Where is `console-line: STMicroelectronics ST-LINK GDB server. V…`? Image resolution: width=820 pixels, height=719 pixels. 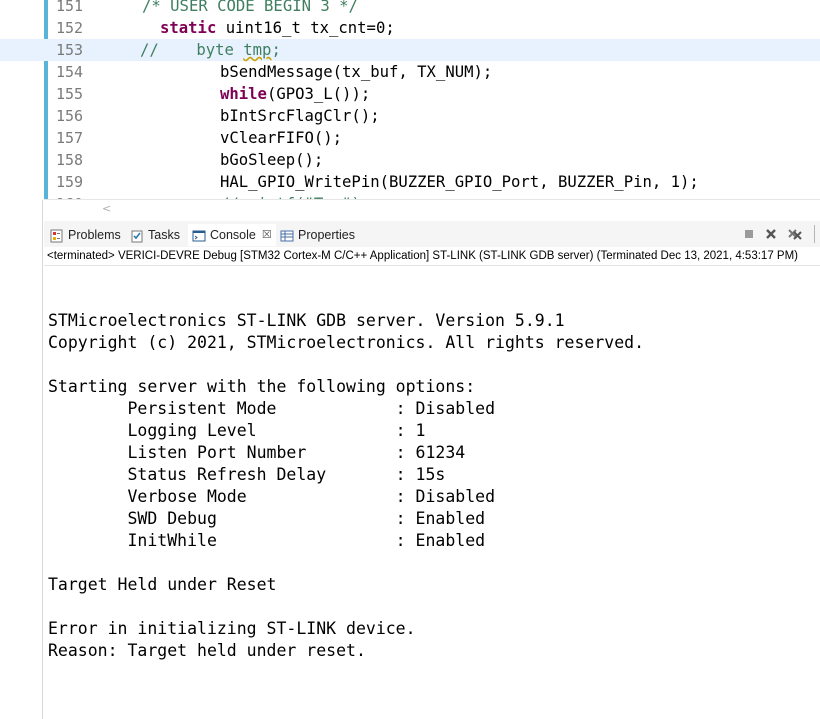 console-line: STMicroelectronics ST-LINK GDB server. V… is located at coordinates (306, 320).